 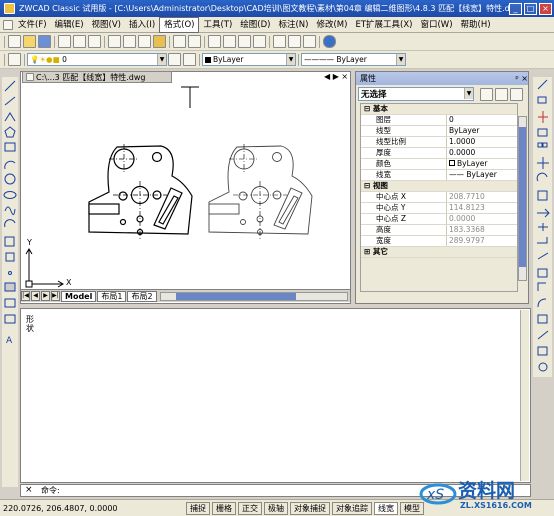 I want to click on tab-layout2: 布局2, so click(x=142, y=296).